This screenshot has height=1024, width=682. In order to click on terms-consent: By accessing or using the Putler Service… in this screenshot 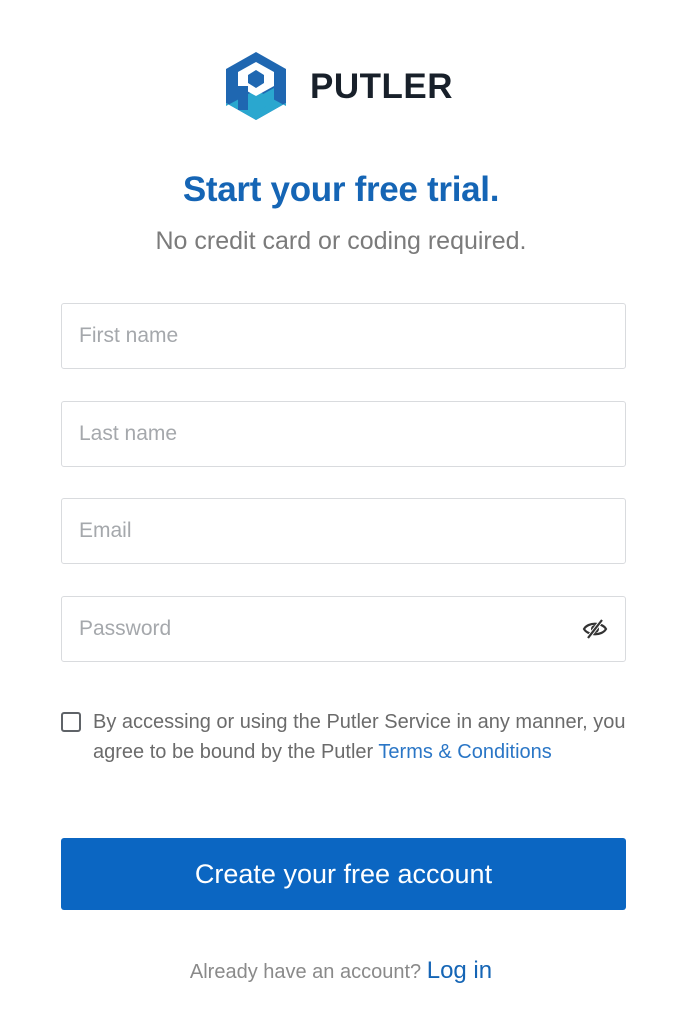, I will do `click(346, 737)`.